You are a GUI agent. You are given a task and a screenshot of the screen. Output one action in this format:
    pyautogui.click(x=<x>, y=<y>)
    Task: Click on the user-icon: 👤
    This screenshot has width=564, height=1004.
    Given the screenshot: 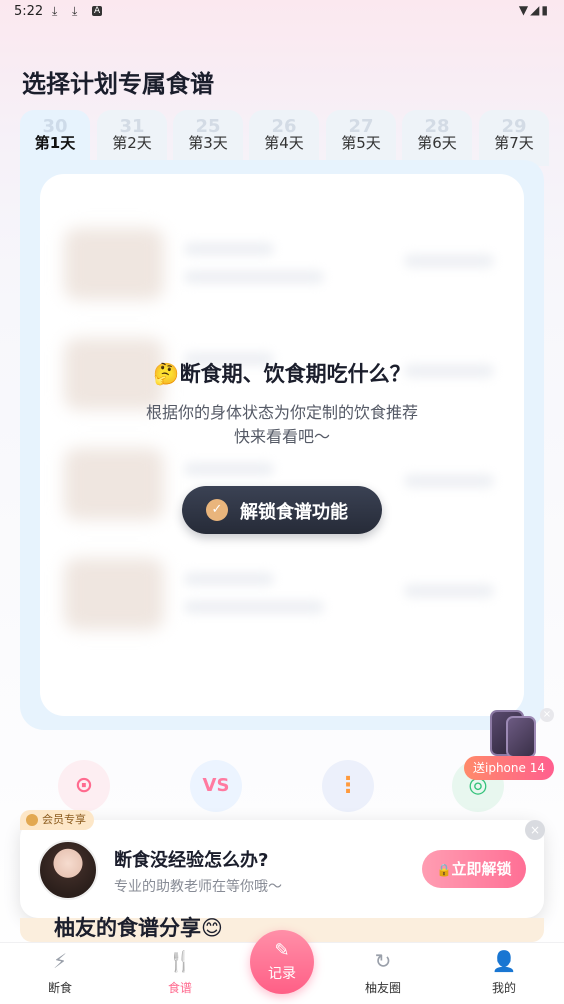 What is the action you would take?
    pyautogui.click(x=504, y=961)
    